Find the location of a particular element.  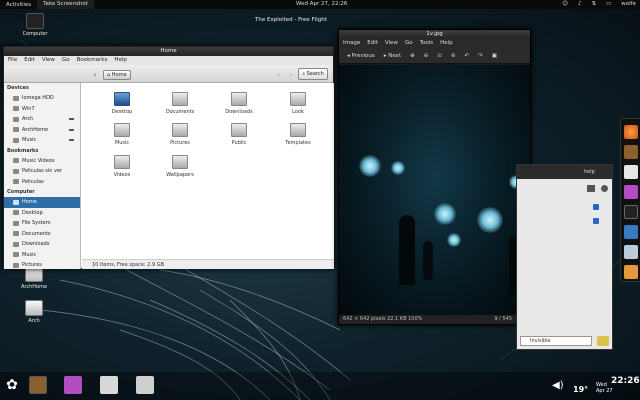

desktop-icon-archhome: ArchHome is located at coordinates (34, 278).